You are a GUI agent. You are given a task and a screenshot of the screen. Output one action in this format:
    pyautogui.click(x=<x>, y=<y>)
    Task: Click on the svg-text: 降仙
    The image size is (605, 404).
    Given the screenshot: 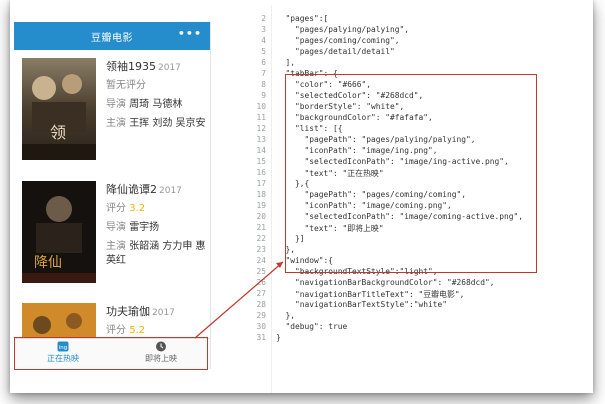 What is the action you would take?
    pyautogui.click(x=48, y=263)
    